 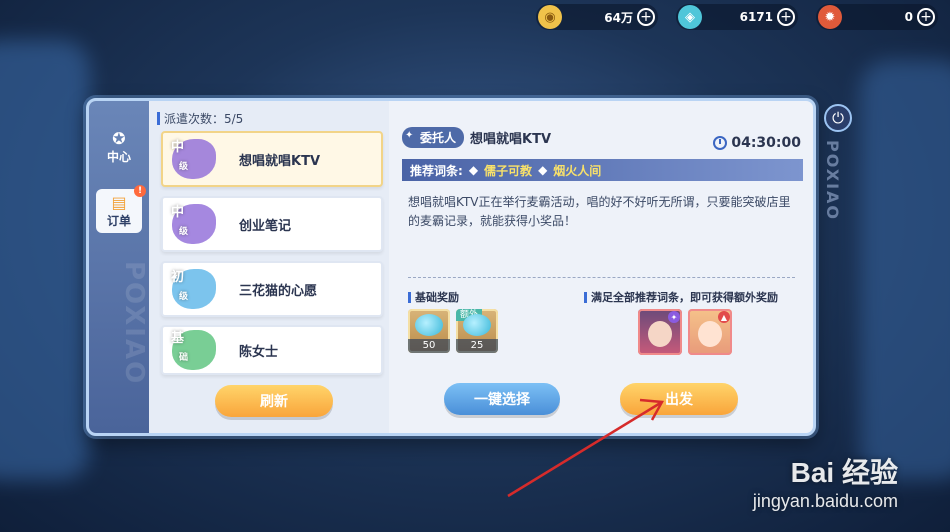 What do you see at coordinates (585, 449) in the screenshot?
I see `arrow-shaft` at bounding box center [585, 449].